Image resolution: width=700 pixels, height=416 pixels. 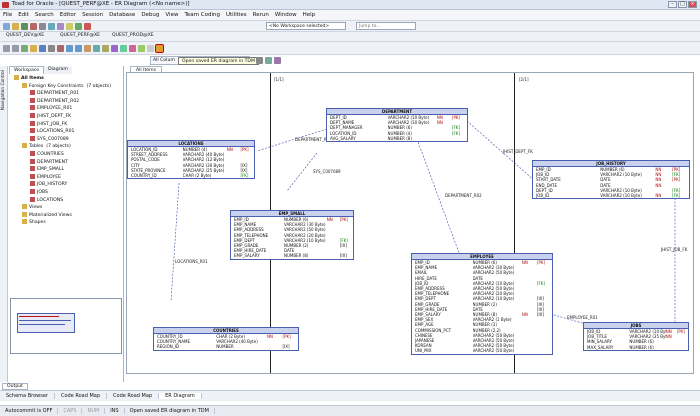 I want to click on tree-item: Views, so click(x=68, y=208).